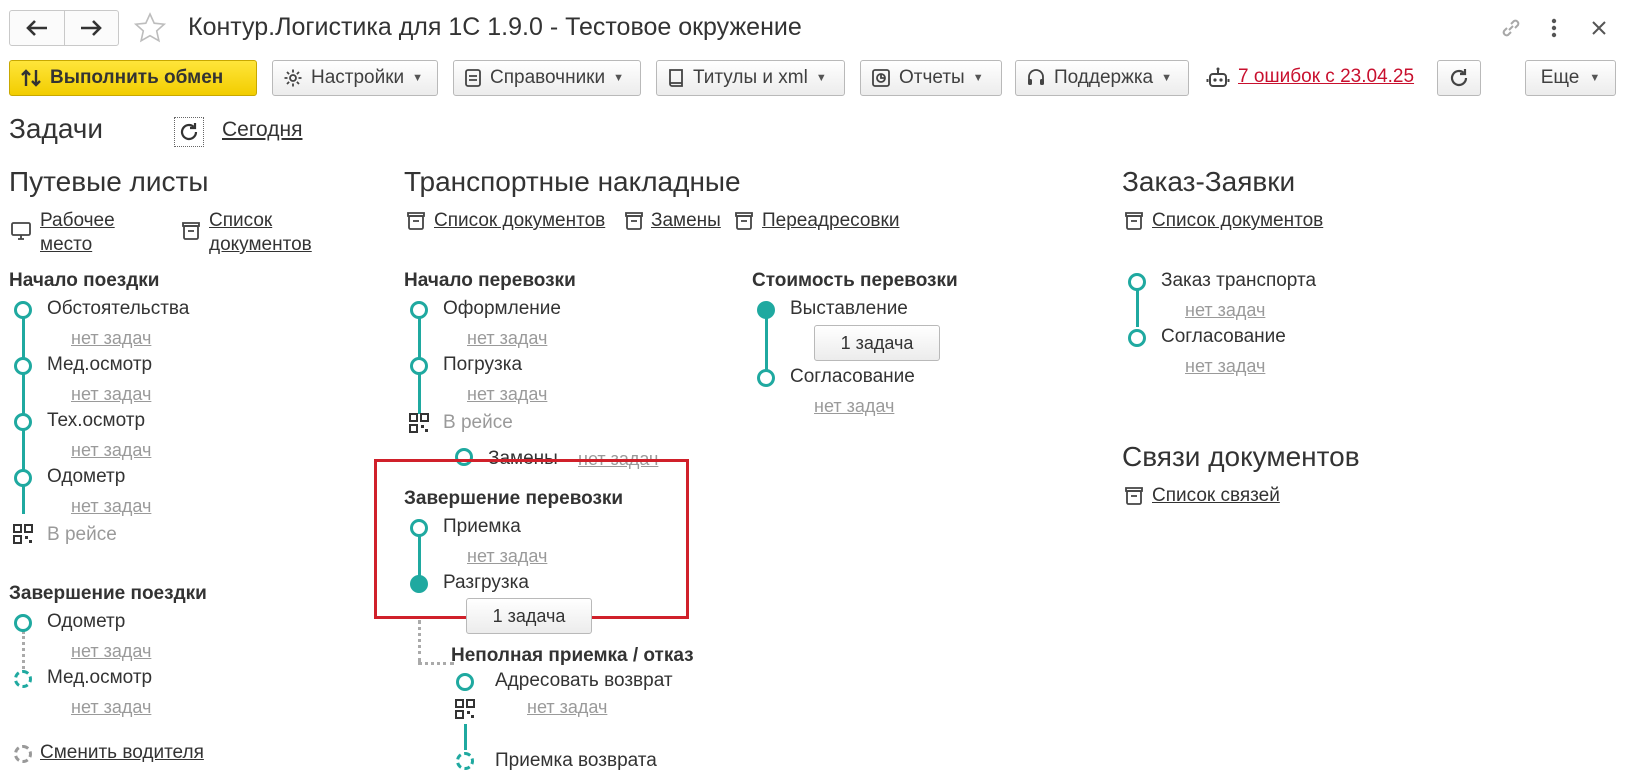  Describe the element at coordinates (262, 130) in the screenshot. I see `today-link: Сегодня` at that location.